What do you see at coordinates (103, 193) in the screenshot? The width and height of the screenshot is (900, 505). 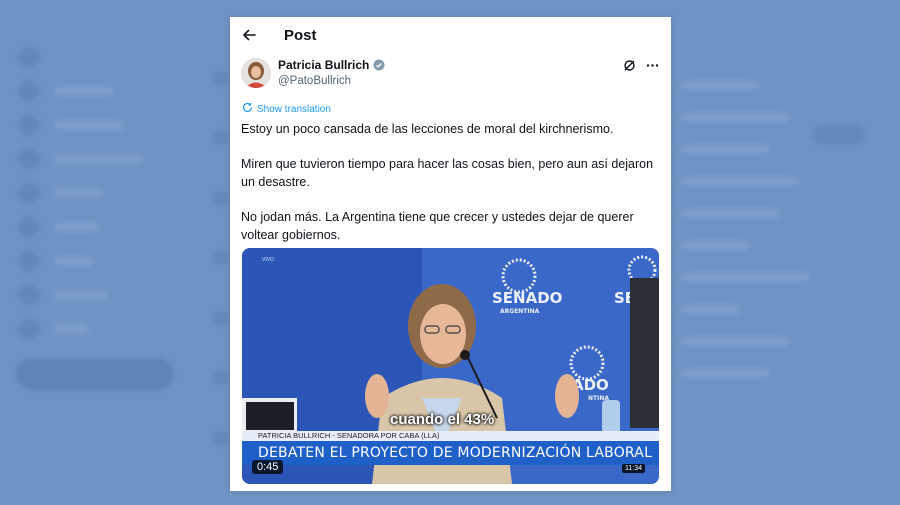 I see `background-nav` at bounding box center [103, 193].